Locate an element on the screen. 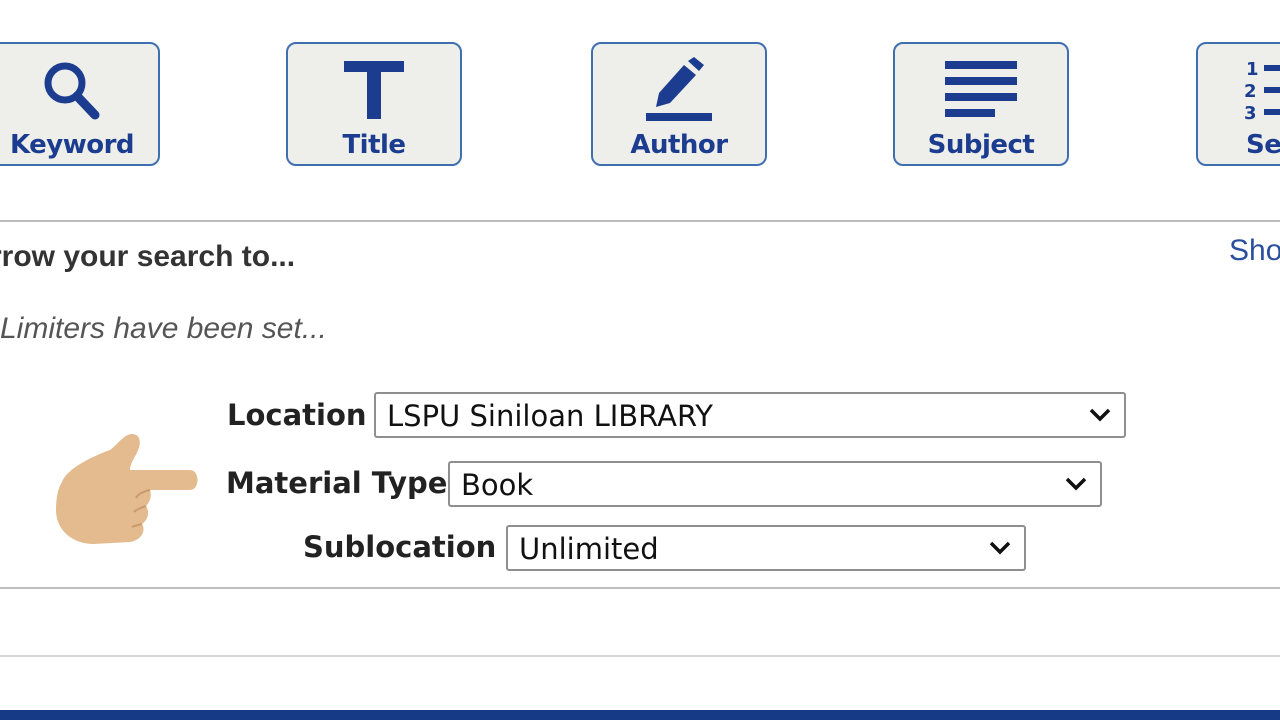 The image size is (1280, 720). keyword-label: Keyword is located at coordinates (72, 145).